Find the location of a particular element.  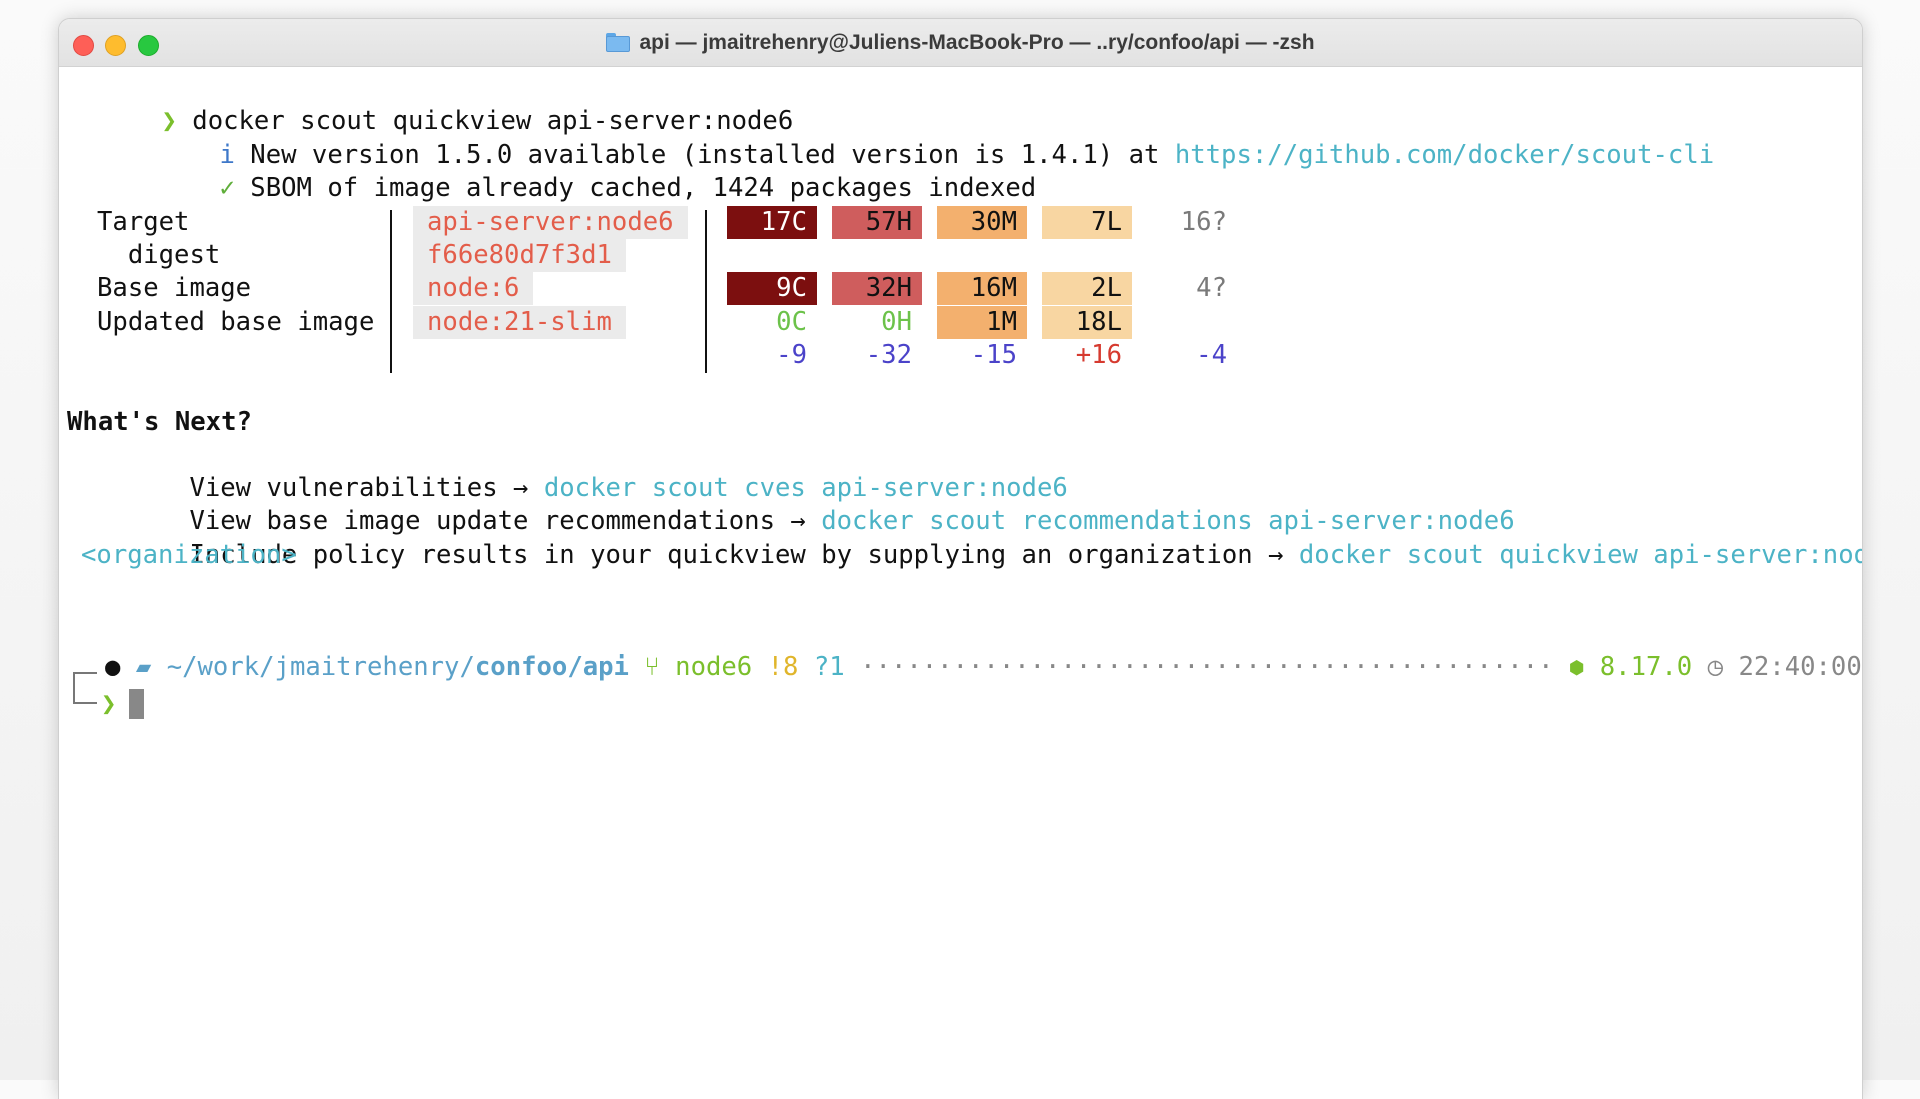

base-medium-count: 16M is located at coordinates (982, 288).